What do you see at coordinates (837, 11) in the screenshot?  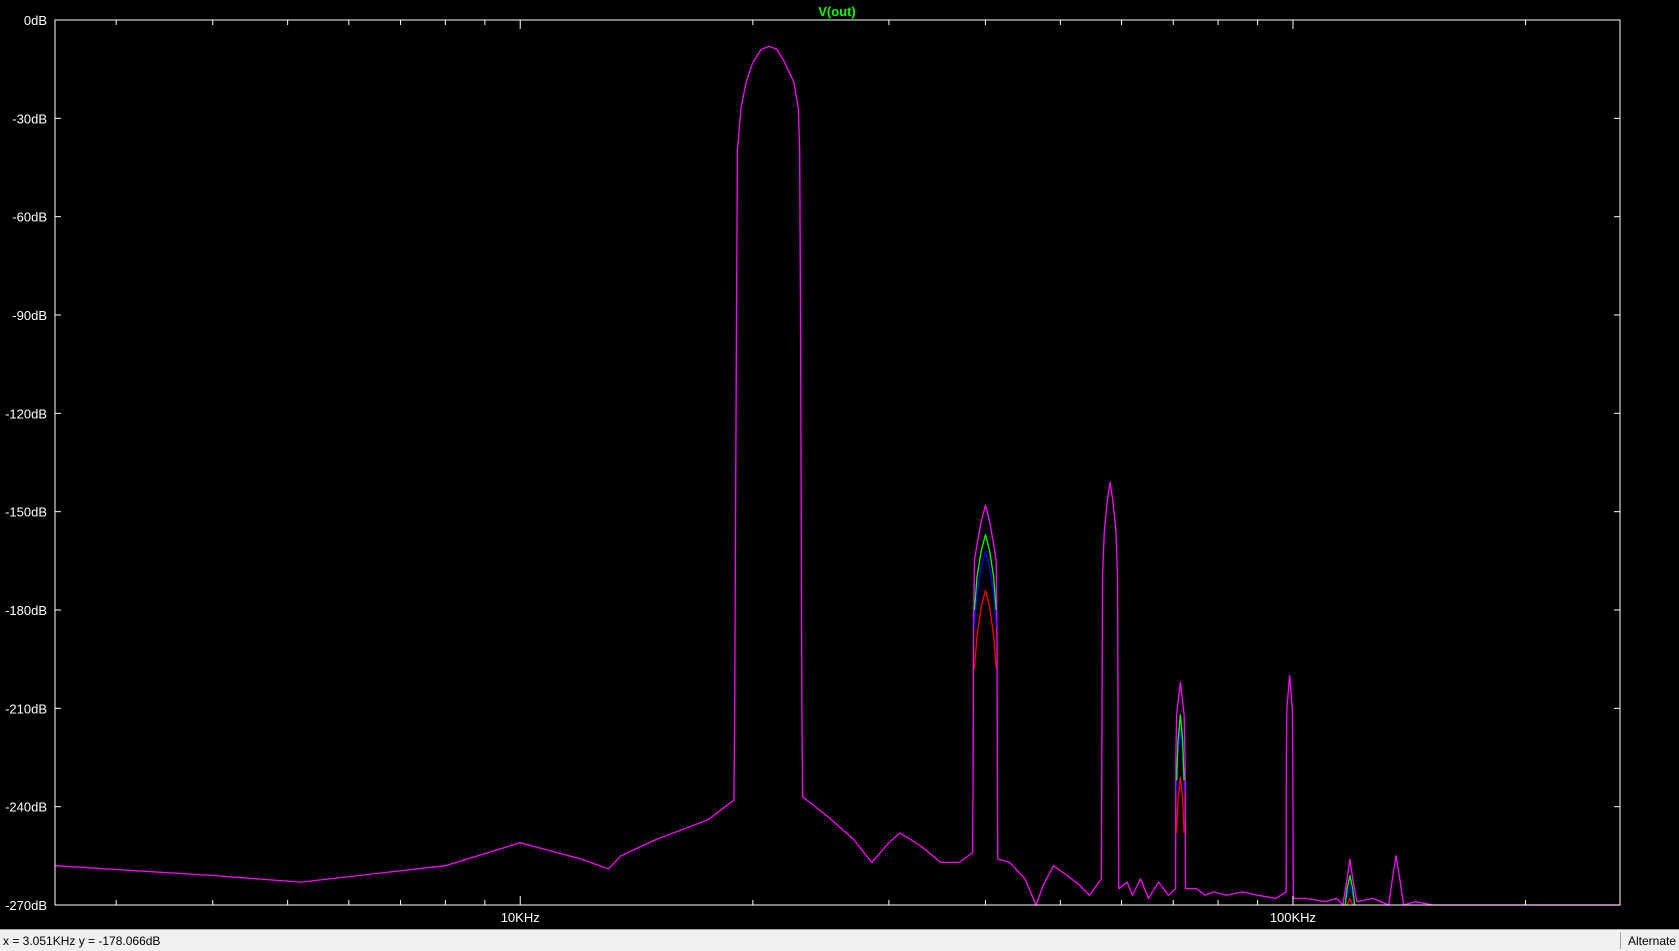 I see `trace-label: V(out)` at bounding box center [837, 11].